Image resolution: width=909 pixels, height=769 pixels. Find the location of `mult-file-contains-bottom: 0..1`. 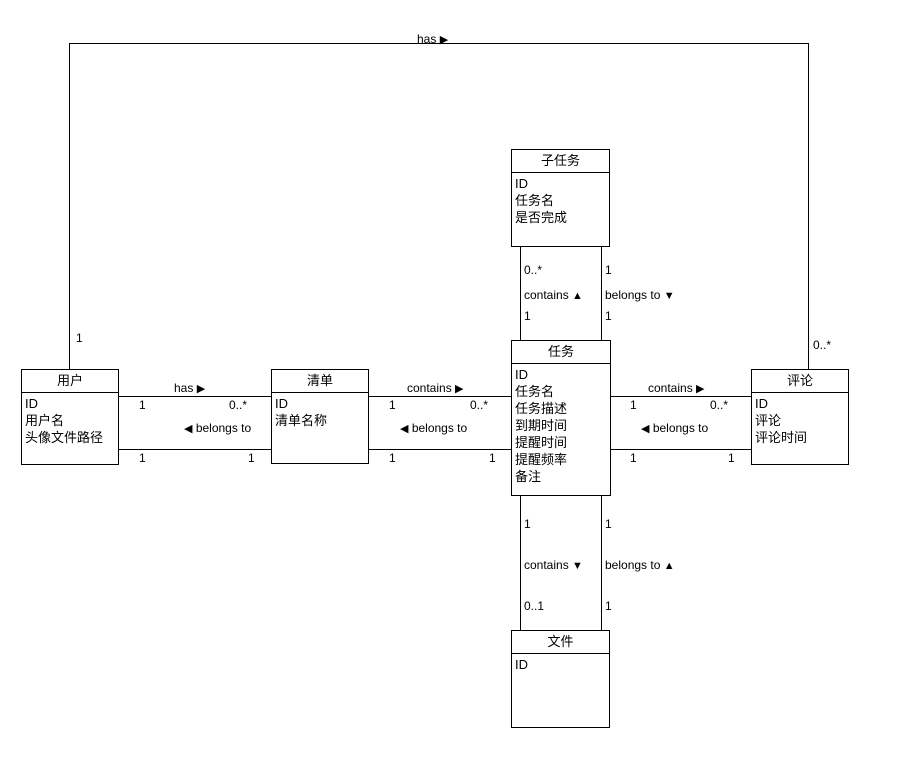

mult-file-contains-bottom: 0..1 is located at coordinates (534, 606).